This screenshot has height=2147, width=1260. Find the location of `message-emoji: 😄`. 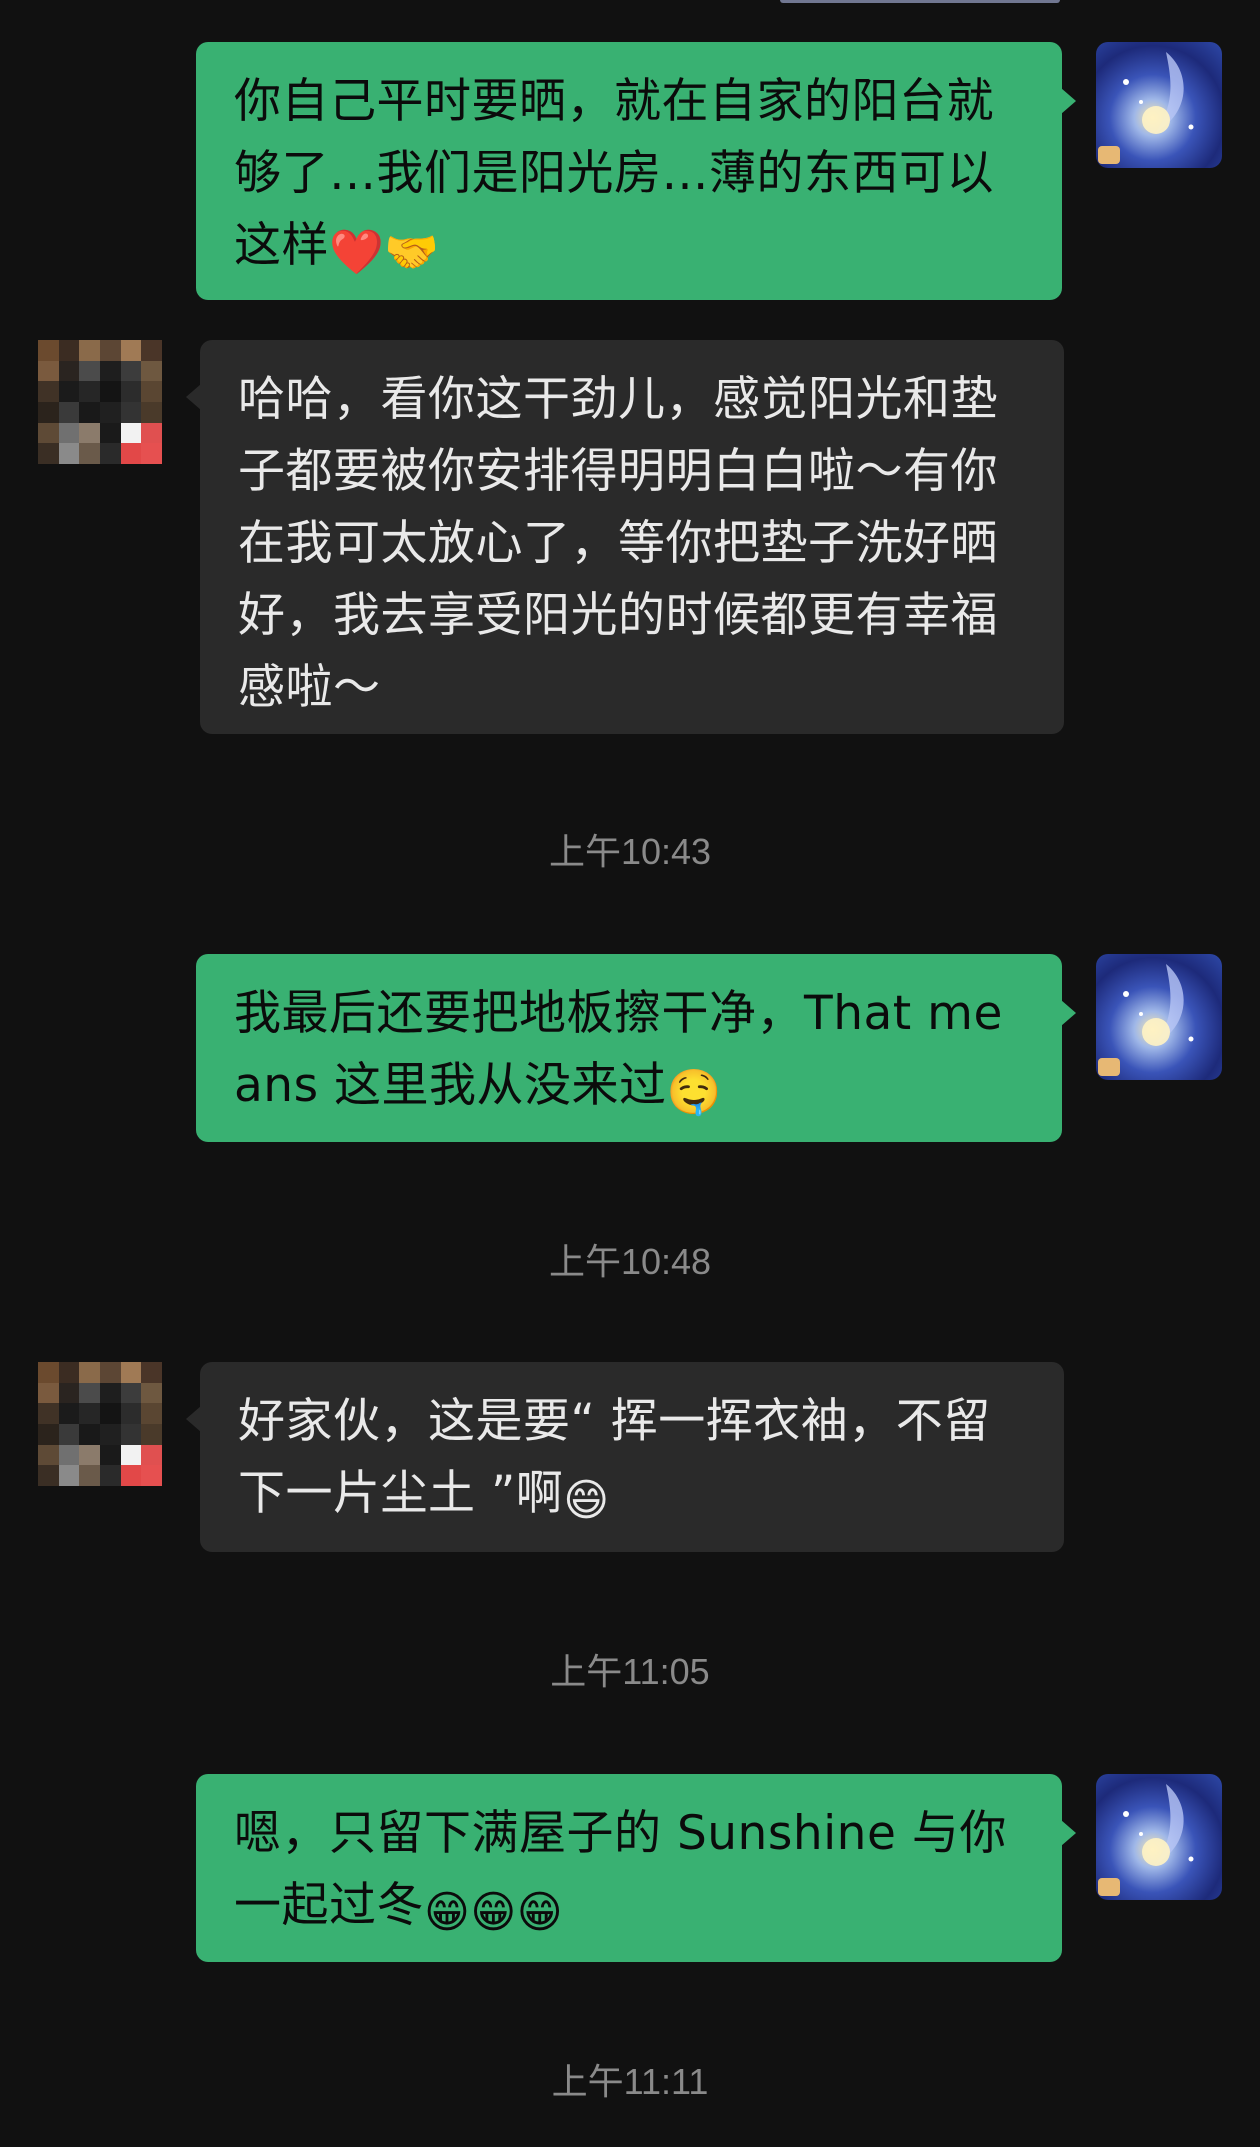

message-emoji: 😄 is located at coordinates (586, 1500).